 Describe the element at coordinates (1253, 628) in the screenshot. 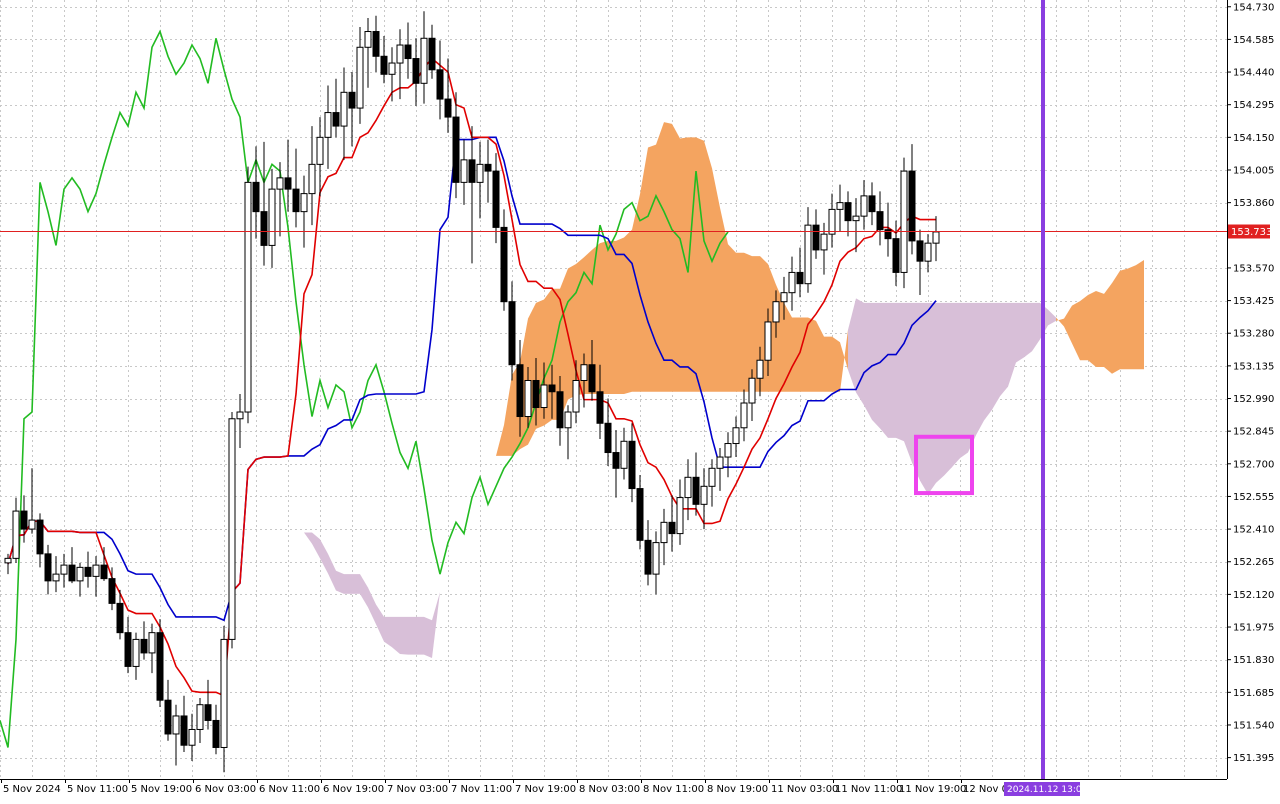

I see `y-tick-label: 151.975` at that location.